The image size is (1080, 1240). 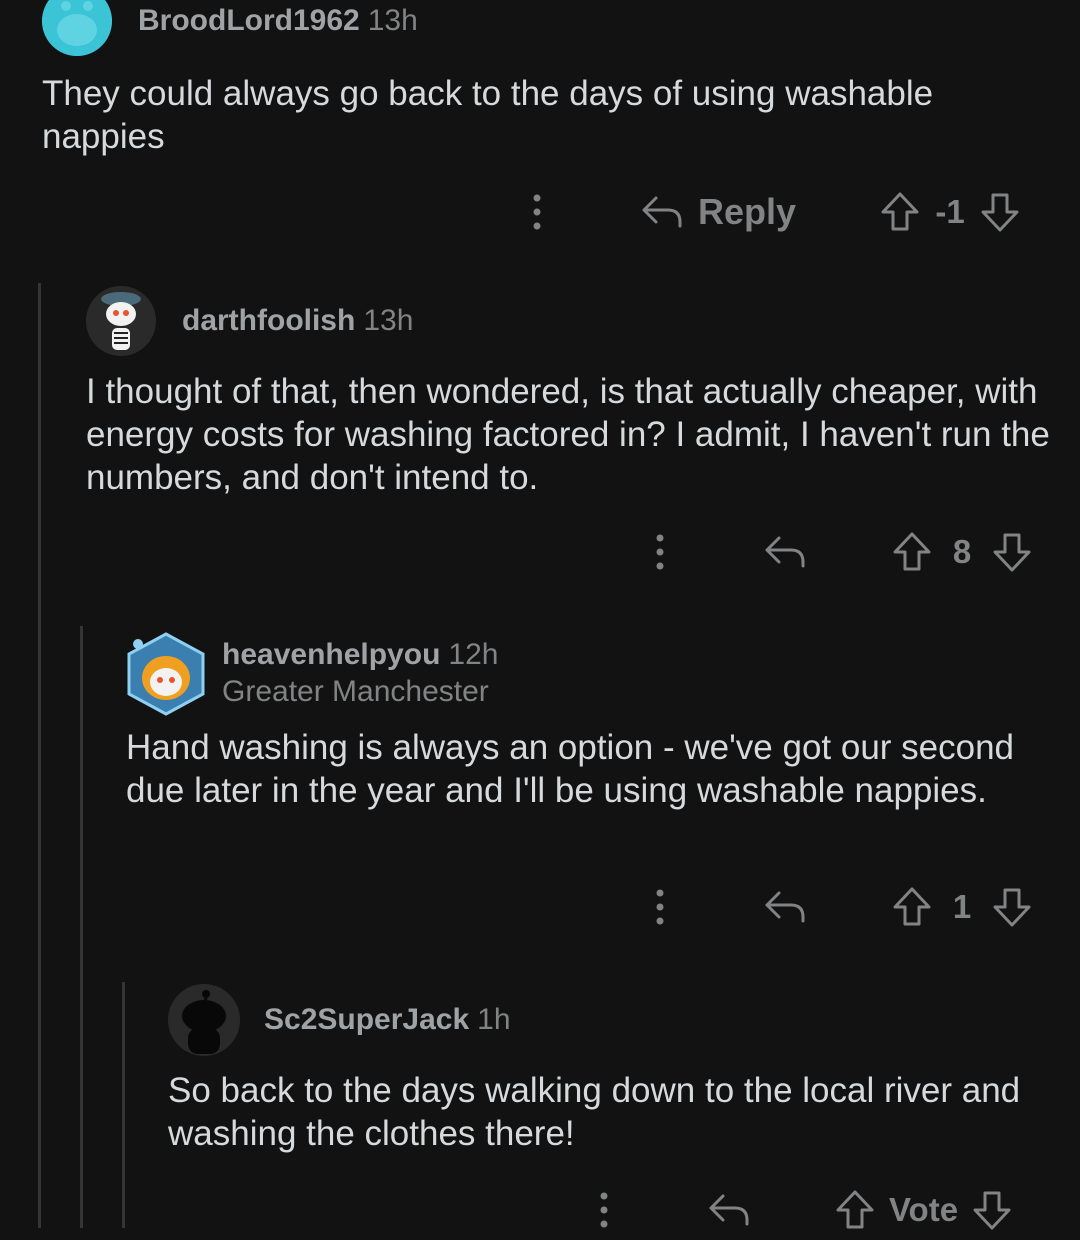 What do you see at coordinates (540, 907) in the screenshot?
I see `comment-actions: 1` at bounding box center [540, 907].